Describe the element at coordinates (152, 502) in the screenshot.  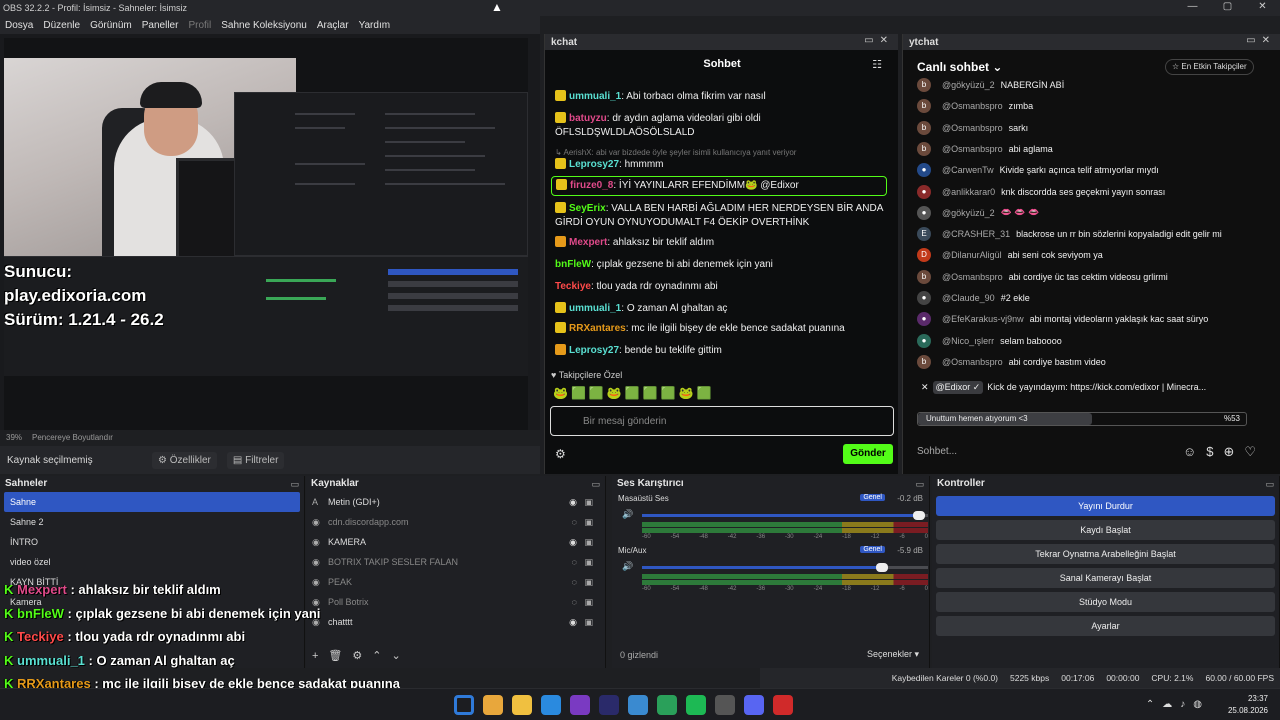
I see `scene-item: Sahne` at that location.